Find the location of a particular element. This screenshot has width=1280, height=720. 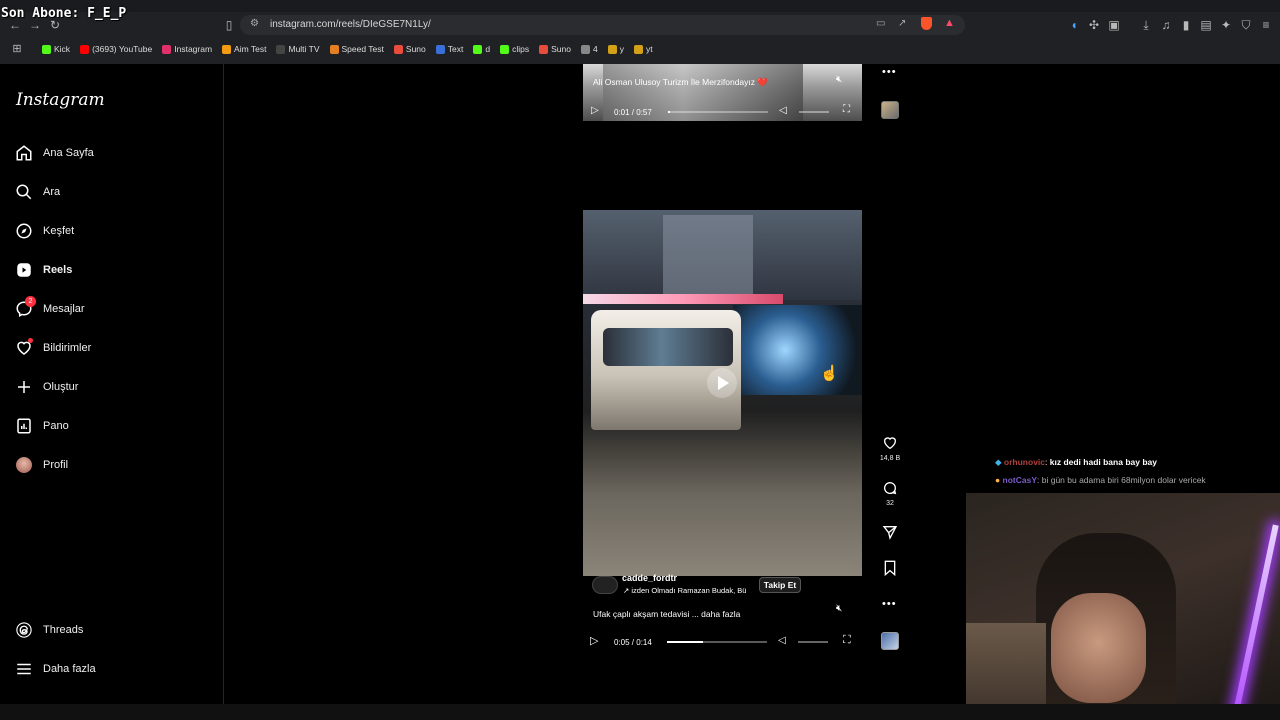

site-info-icon: ⚙ is located at coordinates (254, 23).